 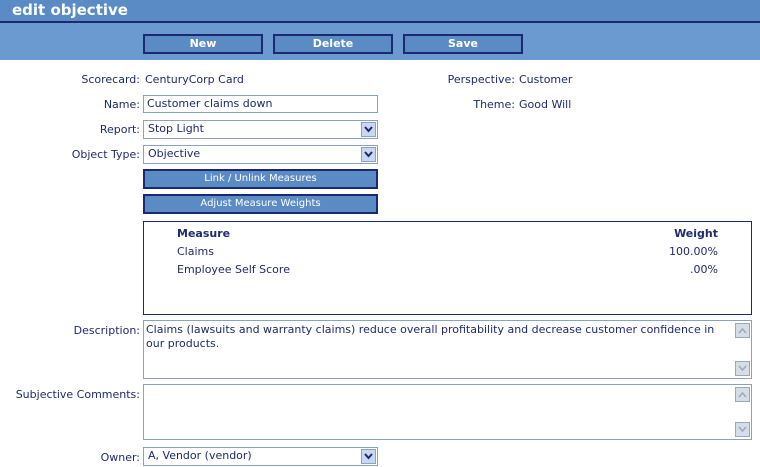 I want to click on new-button: New, so click(x=203, y=44).